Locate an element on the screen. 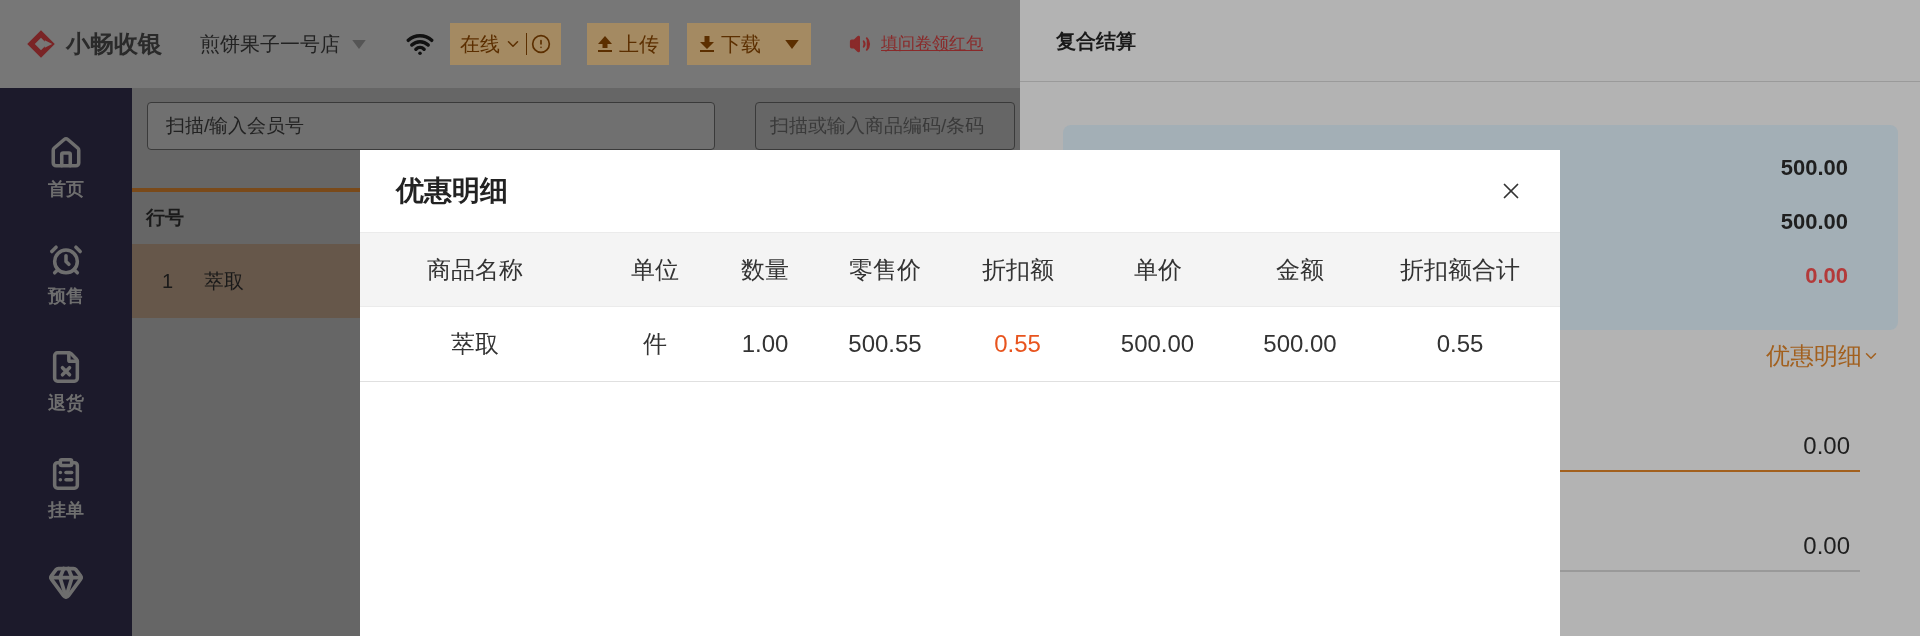 The width and height of the screenshot is (1920, 636). upload-button: 上传 is located at coordinates (628, 44).